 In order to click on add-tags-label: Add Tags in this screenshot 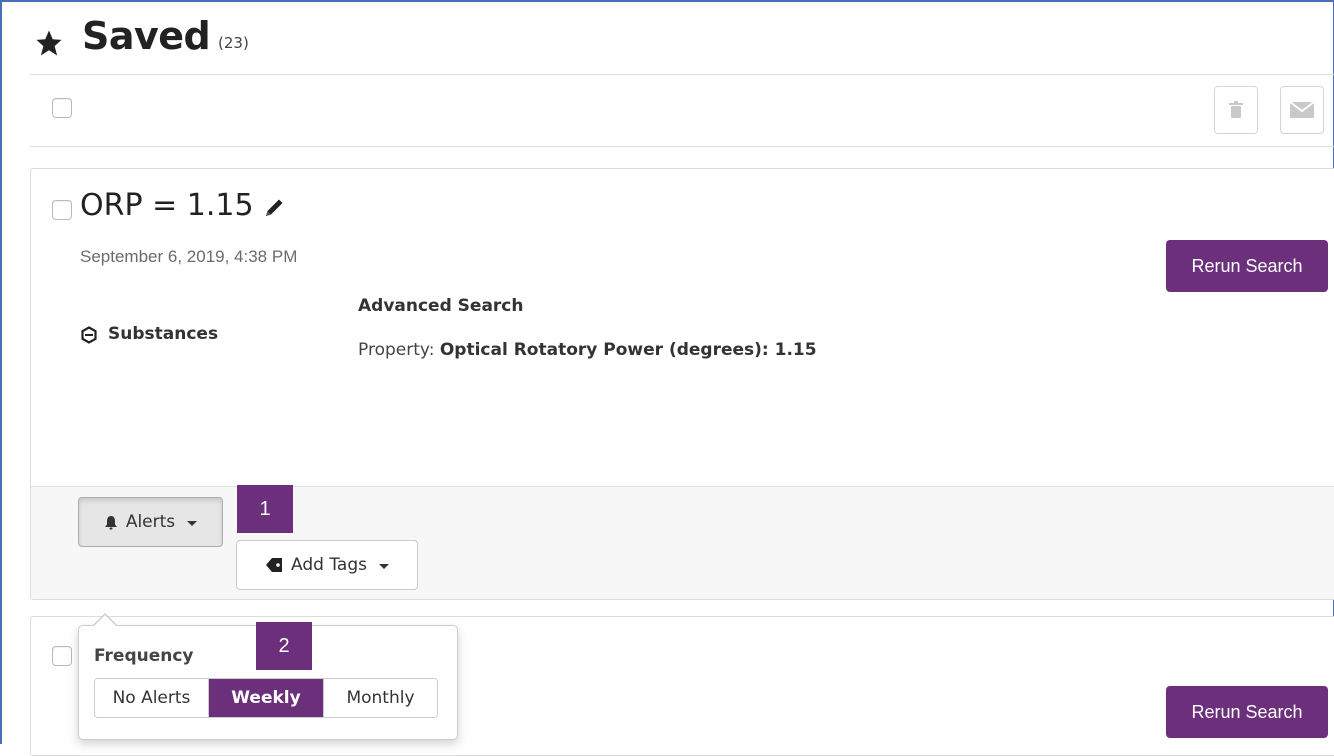, I will do `click(329, 565)`.